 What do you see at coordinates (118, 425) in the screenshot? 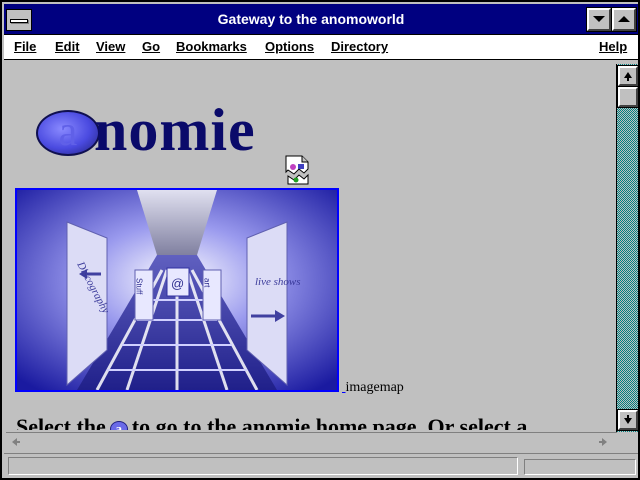
I see `inline-at-icon: a` at bounding box center [118, 425].